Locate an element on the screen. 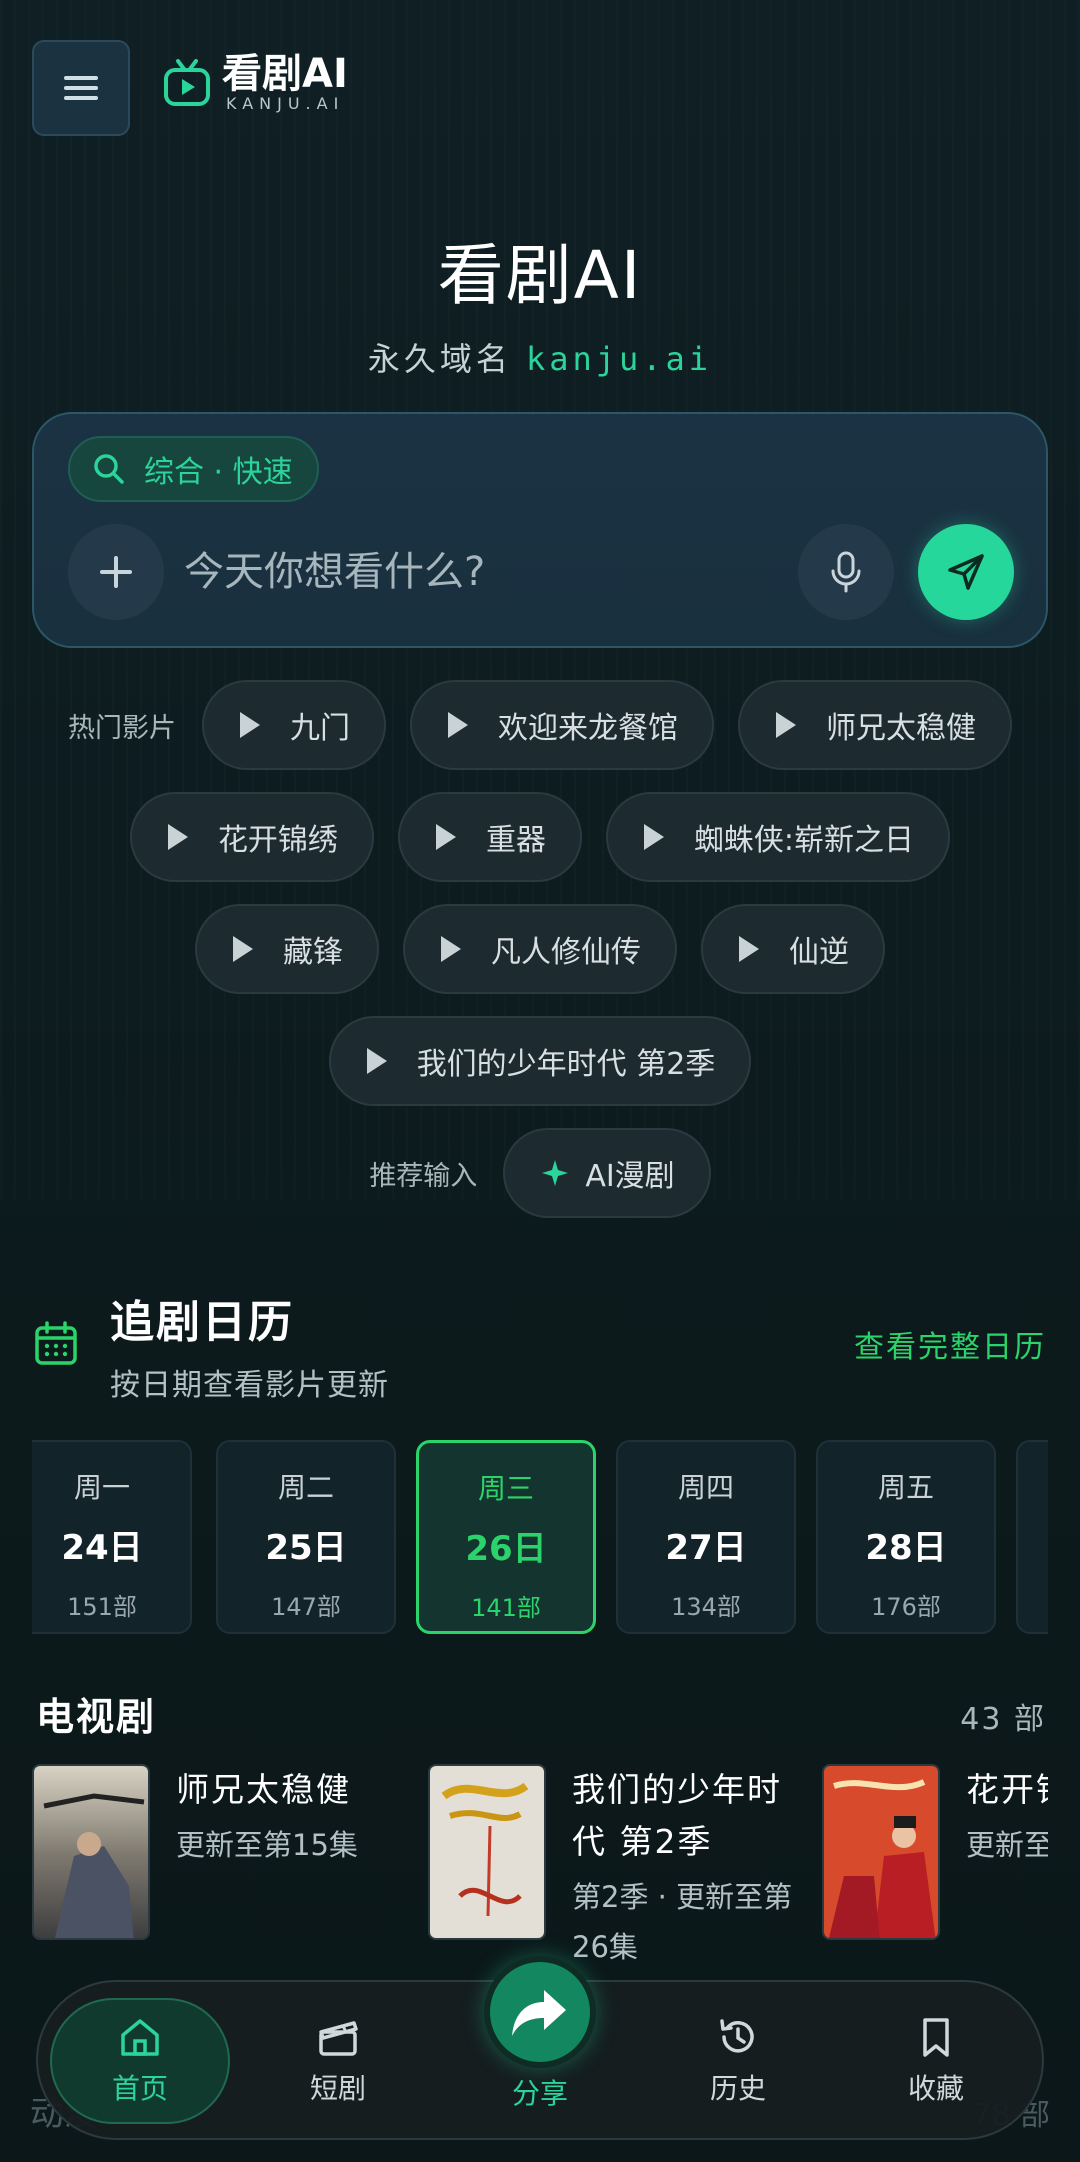  calendar-day is located at coordinates (1032, 1537).